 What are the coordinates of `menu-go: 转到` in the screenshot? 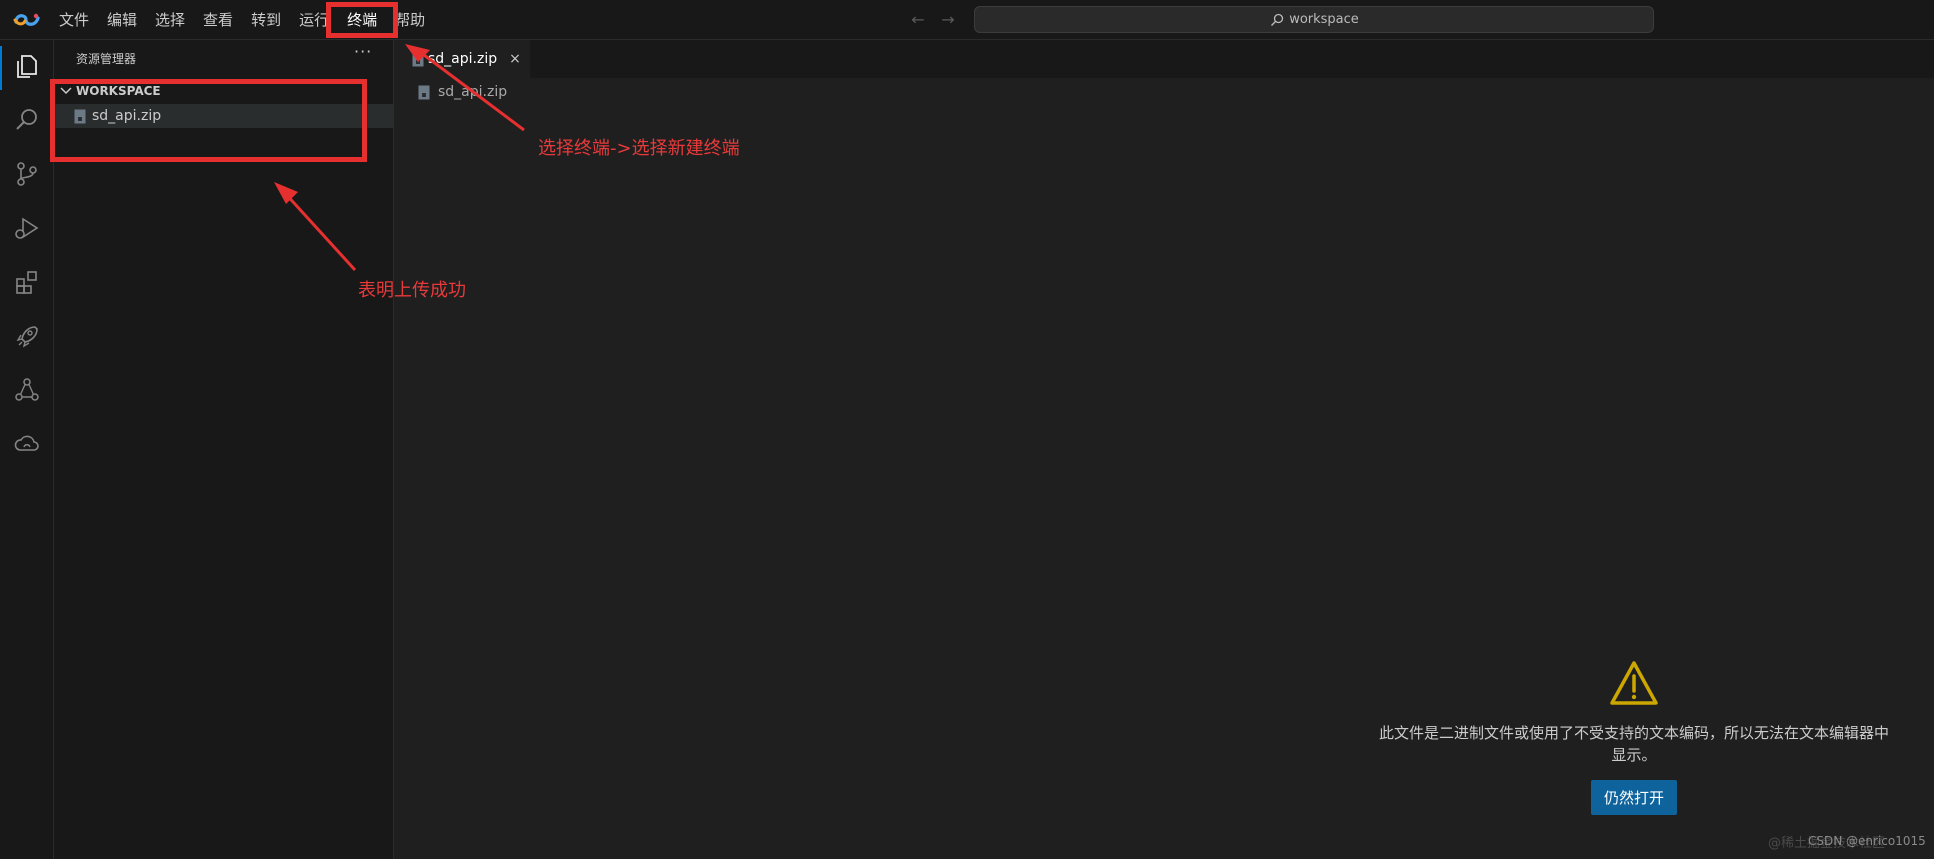 It's located at (266, 20).